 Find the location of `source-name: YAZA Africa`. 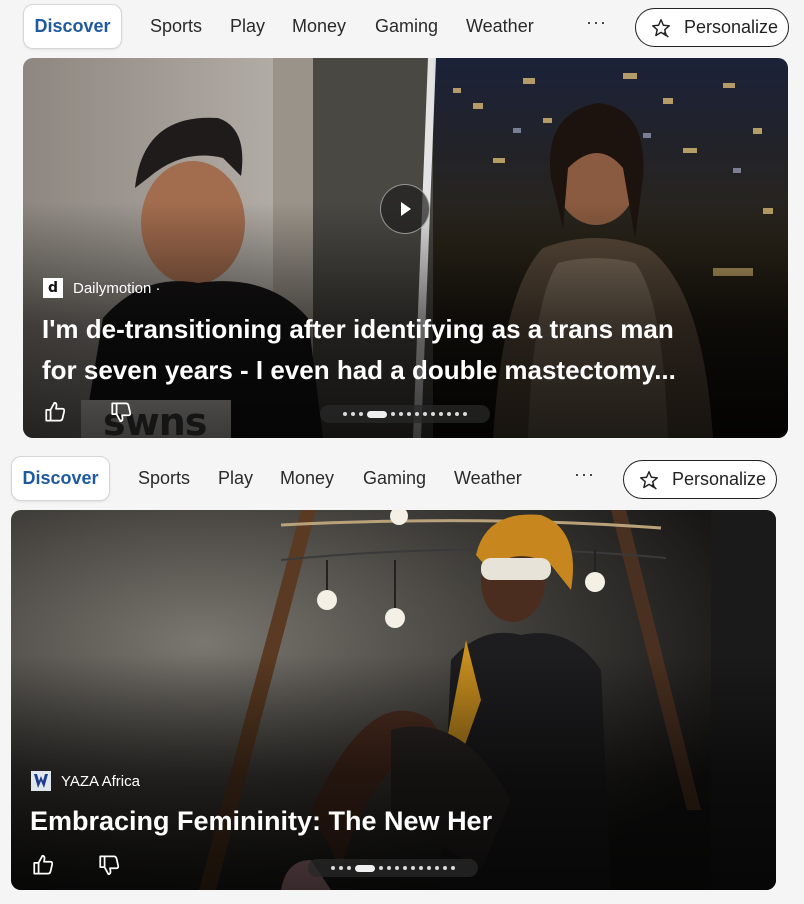

source-name: YAZA Africa is located at coordinates (100, 781).